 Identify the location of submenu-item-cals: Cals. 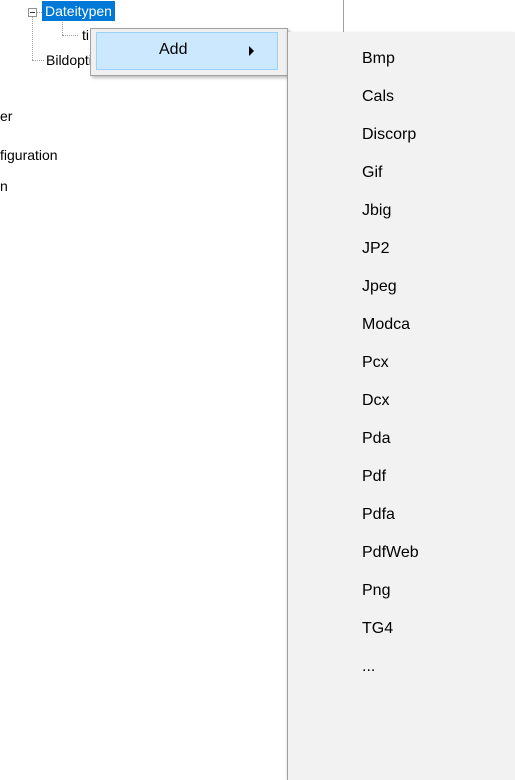
(401, 97).